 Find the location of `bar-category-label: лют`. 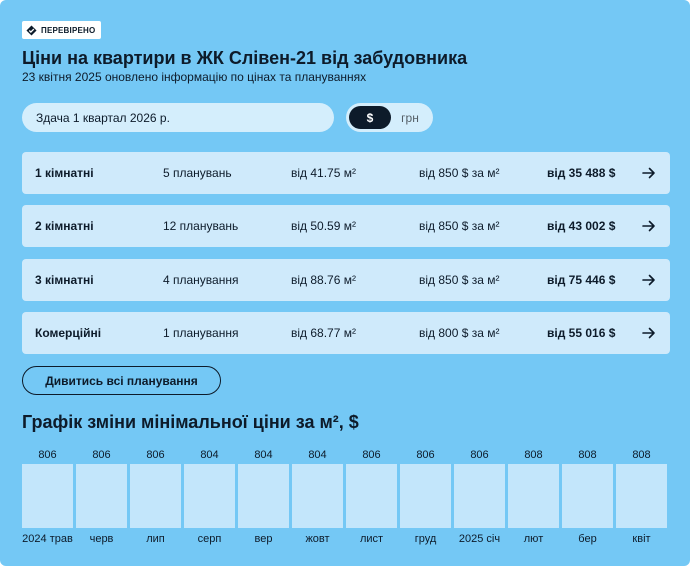

bar-category-label: лют is located at coordinates (533, 539).